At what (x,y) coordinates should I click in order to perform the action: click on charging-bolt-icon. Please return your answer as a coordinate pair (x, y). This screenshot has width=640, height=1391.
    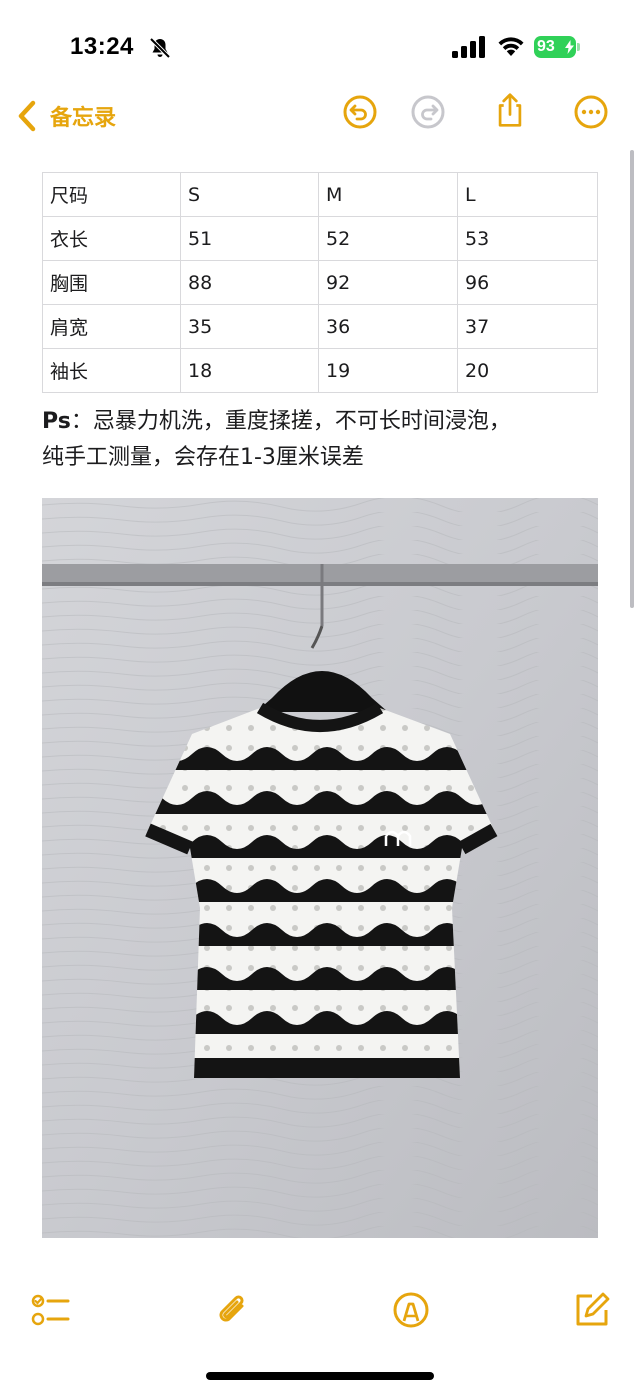
    Looking at the image, I should click on (569, 47).